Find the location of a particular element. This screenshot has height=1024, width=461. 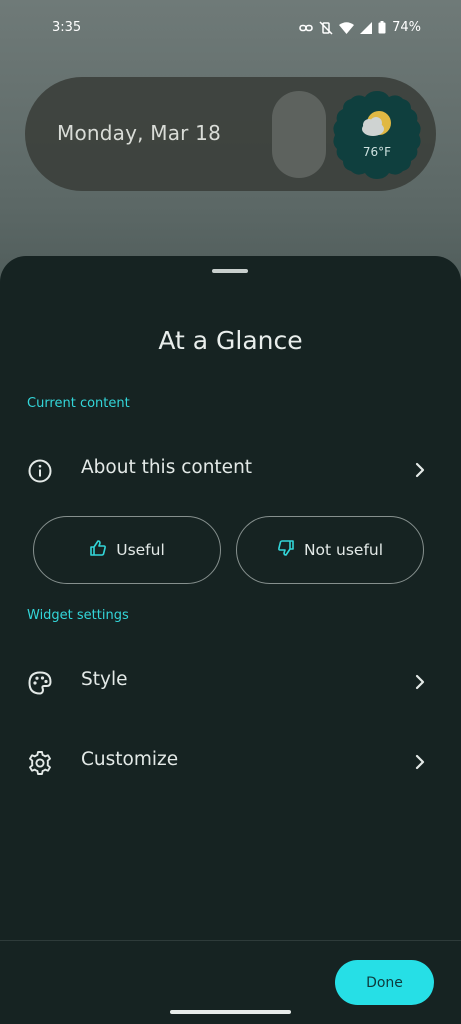

about-this-content-label: About this content is located at coordinates (167, 467).